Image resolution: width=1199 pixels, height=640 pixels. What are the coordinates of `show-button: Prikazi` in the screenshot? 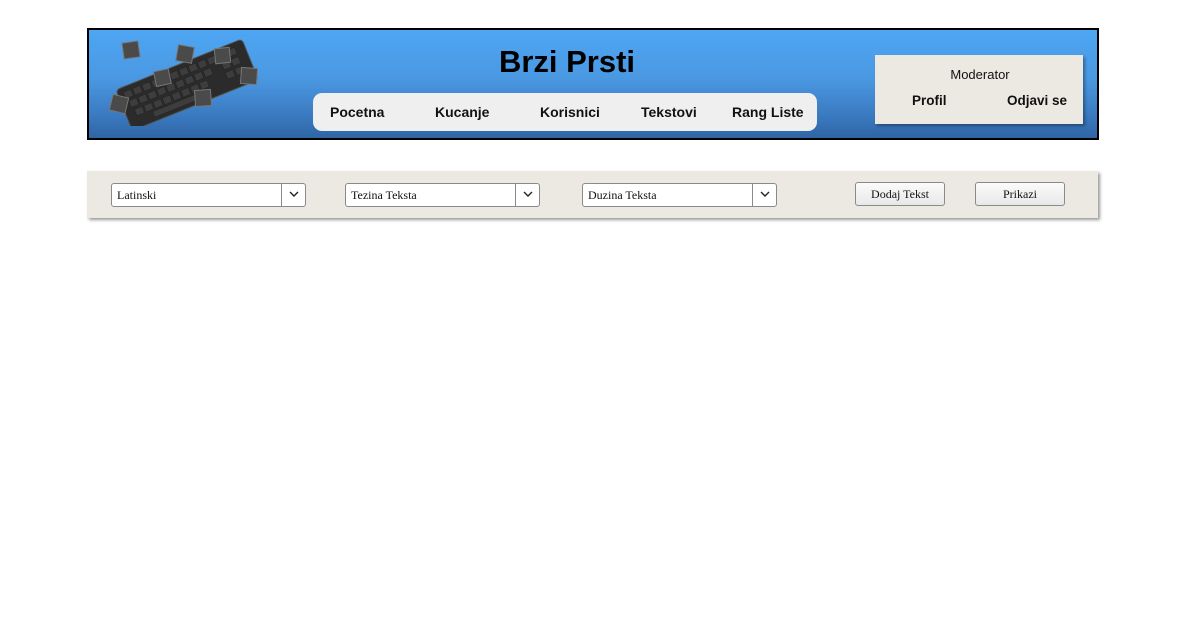 It's located at (1020, 194).